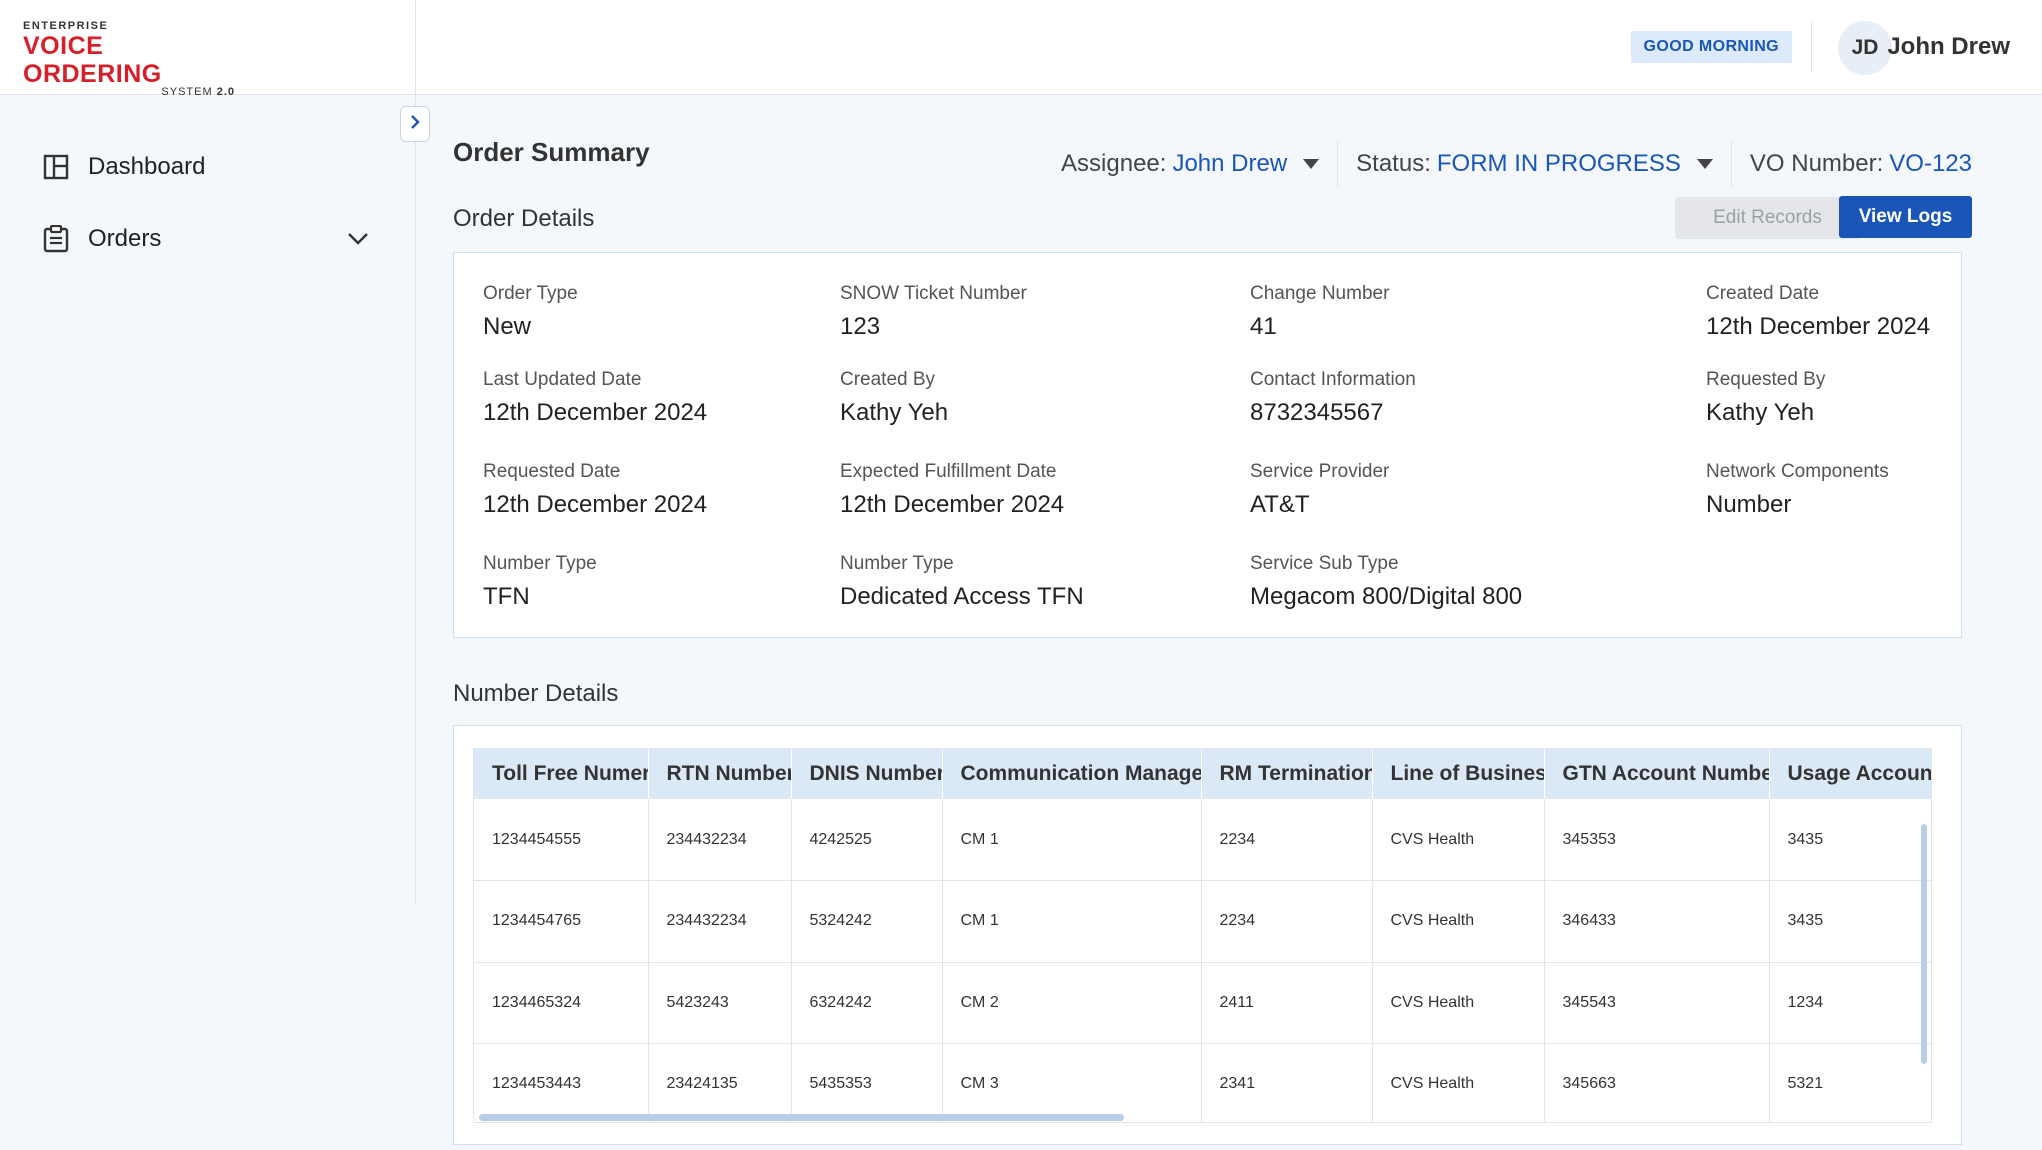 The width and height of the screenshot is (2042, 1150). What do you see at coordinates (1657, 1082) in the screenshot?
I see `table-cell: 345663` at bounding box center [1657, 1082].